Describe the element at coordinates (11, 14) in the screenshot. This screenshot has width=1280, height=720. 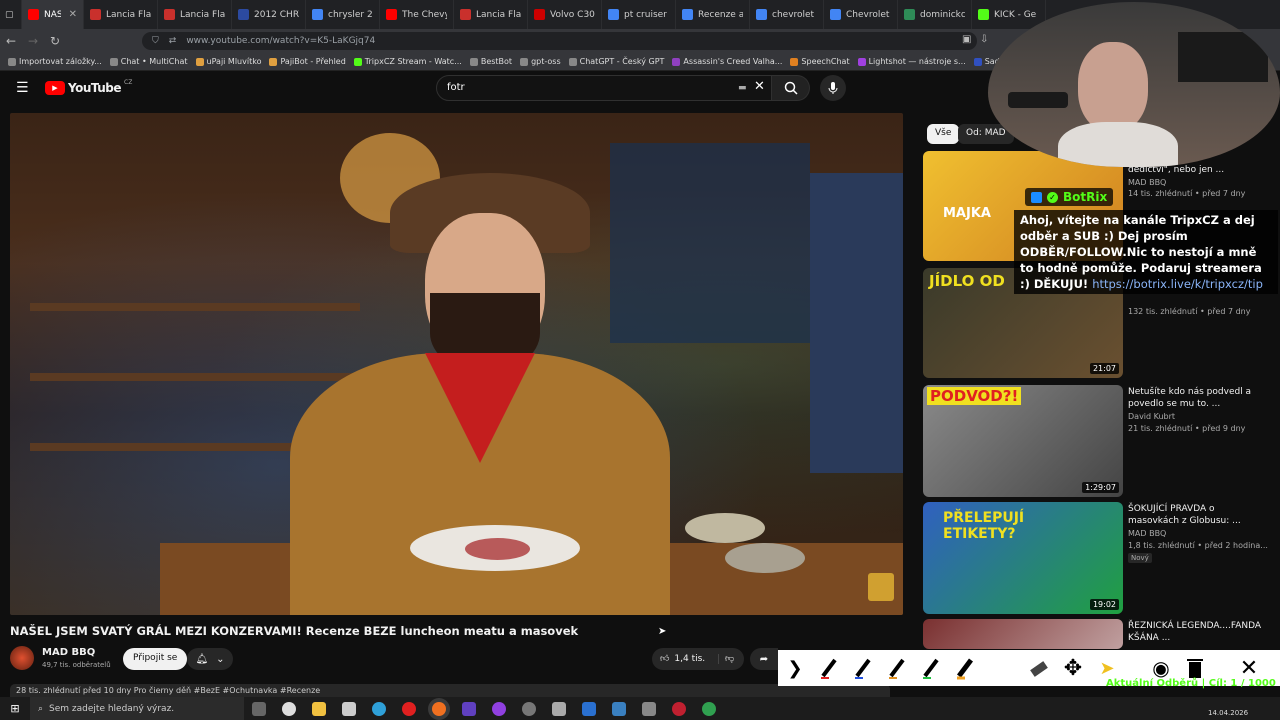
I see `tab-list-button: ▢` at that location.